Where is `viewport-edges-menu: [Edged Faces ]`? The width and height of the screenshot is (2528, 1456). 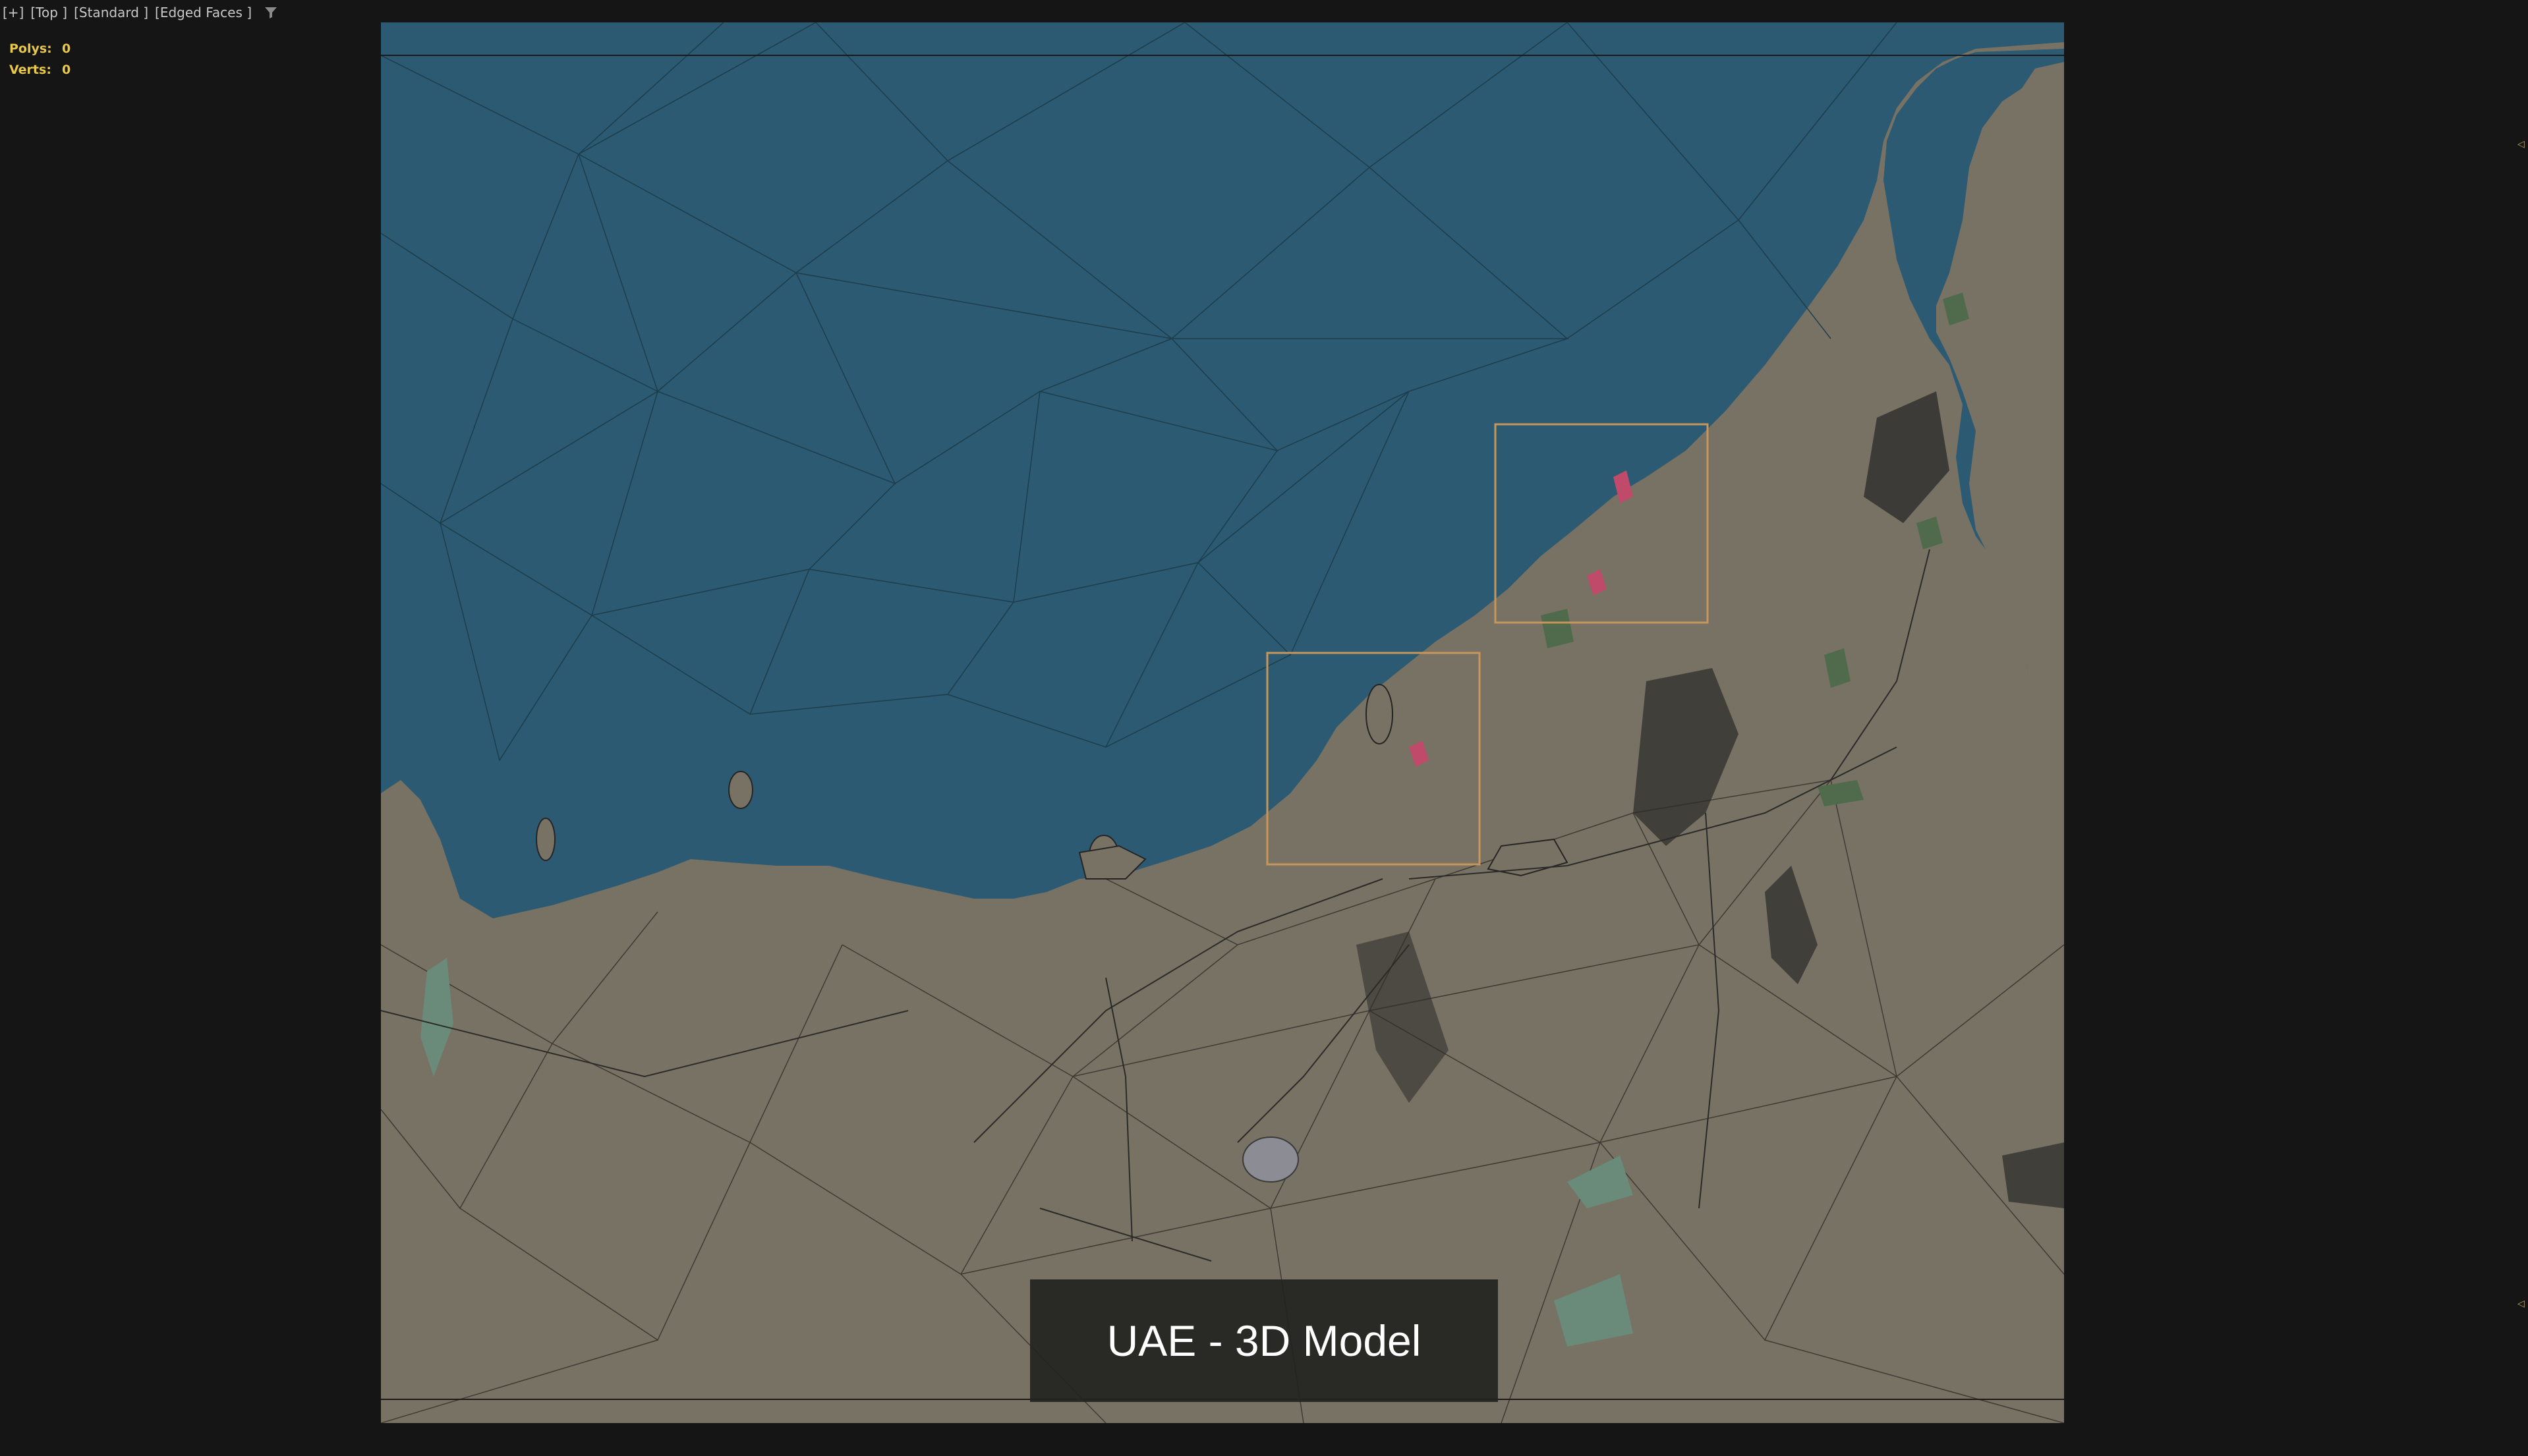
viewport-edges-menu: [Edged Faces ] is located at coordinates (204, 12).